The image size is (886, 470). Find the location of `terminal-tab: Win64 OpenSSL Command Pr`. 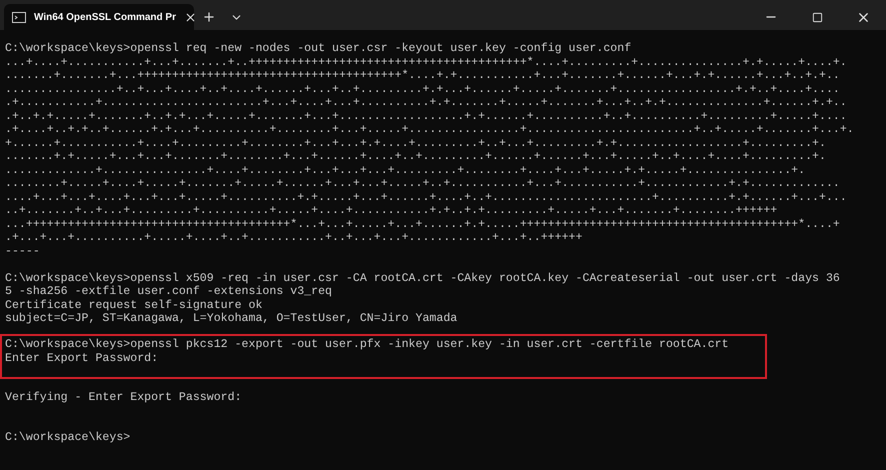

terminal-tab: Win64 OpenSSL Command Pr is located at coordinates (99, 17).